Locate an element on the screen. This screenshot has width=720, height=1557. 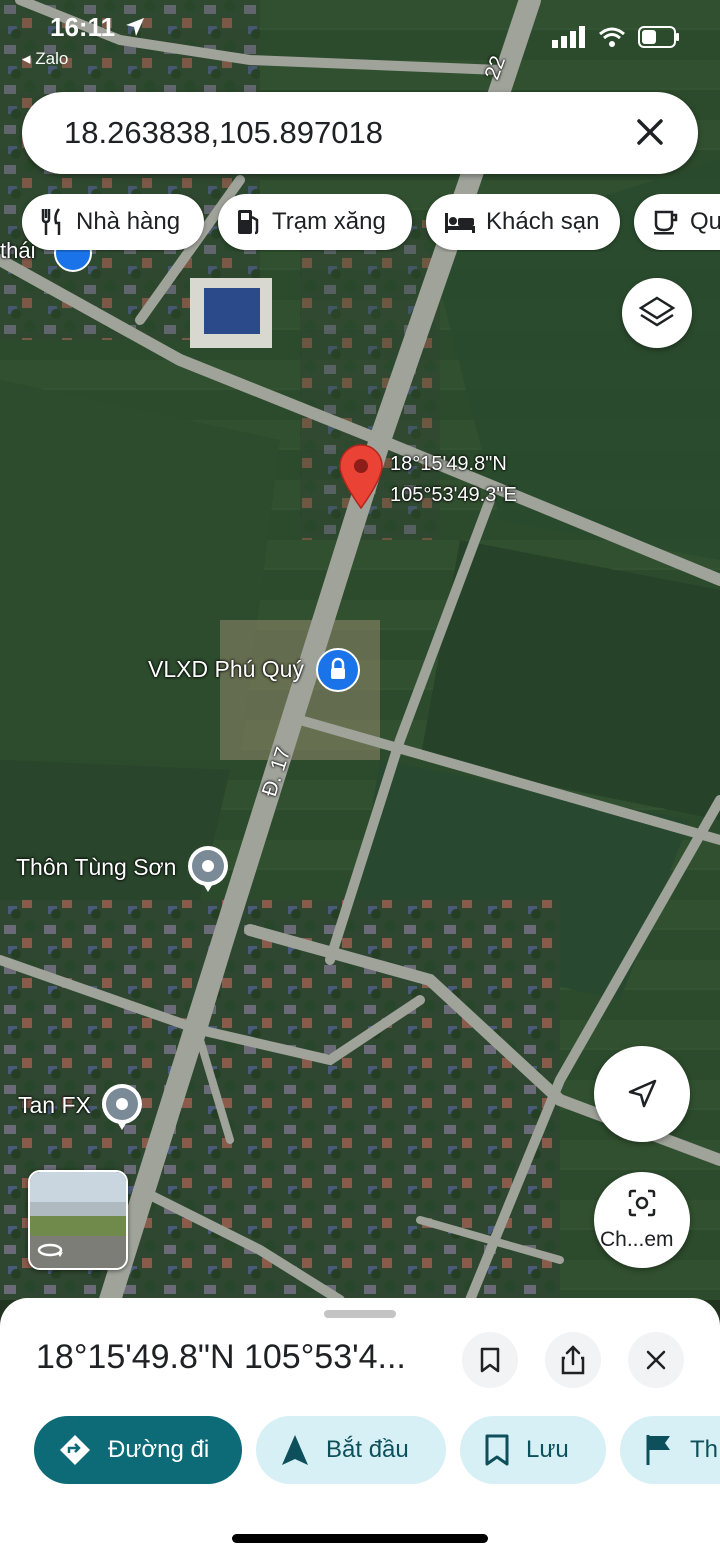
share-button is located at coordinates (573, 1360).